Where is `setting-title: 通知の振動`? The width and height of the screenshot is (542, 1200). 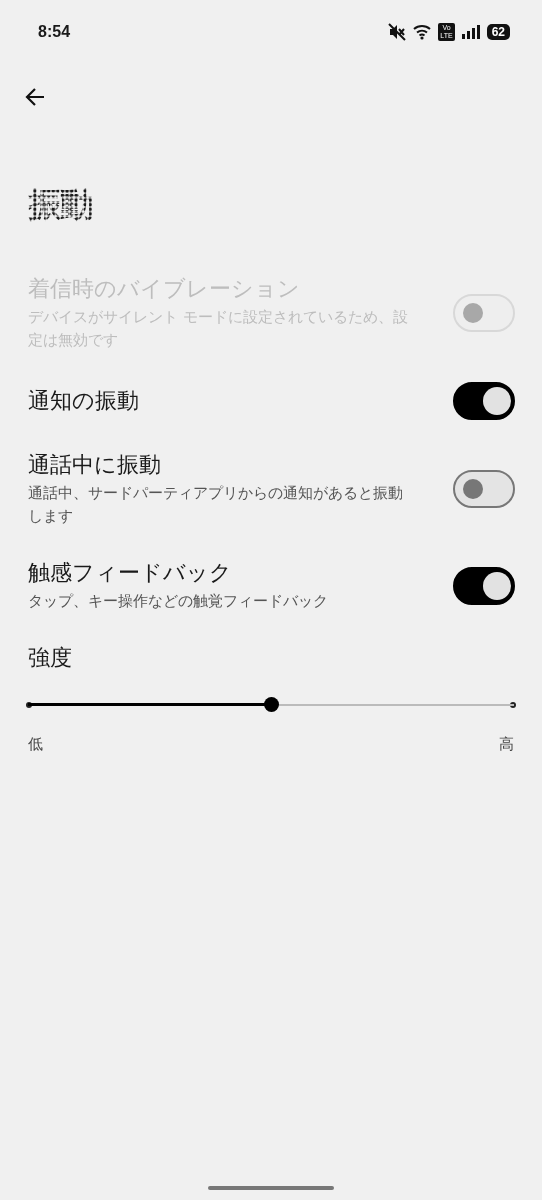
setting-title: 通知の振動 is located at coordinates (83, 401).